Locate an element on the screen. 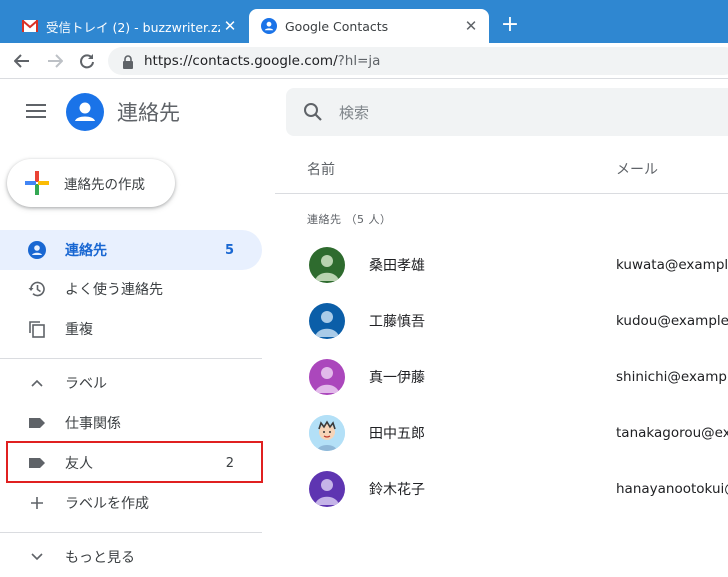  lock-icon is located at coordinates (128, 61).